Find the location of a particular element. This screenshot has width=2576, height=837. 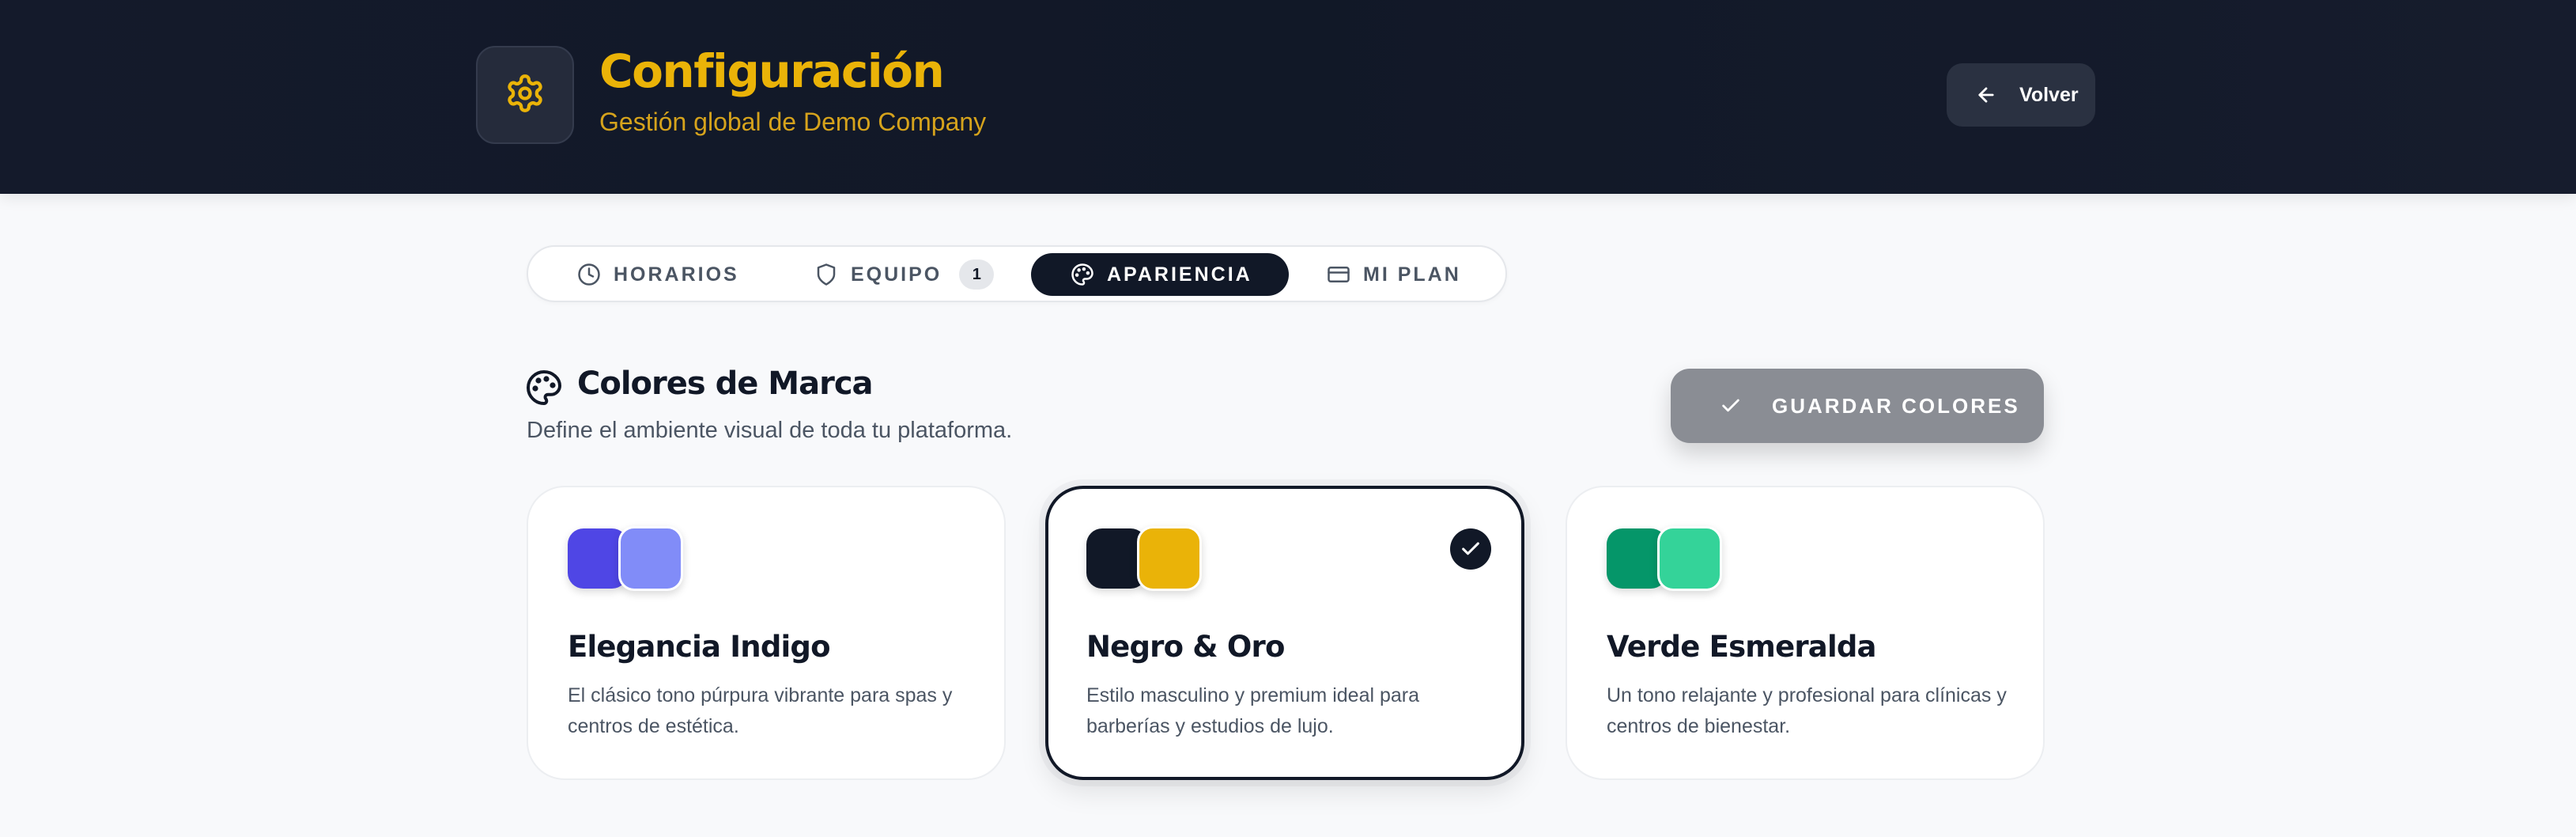

tab-horarios: HORARIOS is located at coordinates (658, 274).